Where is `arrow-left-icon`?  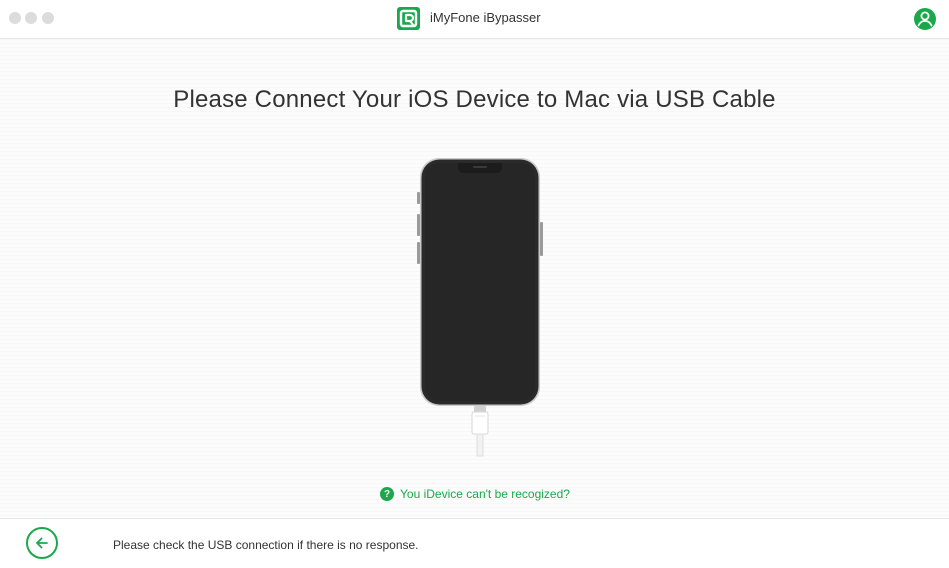 arrow-left-icon is located at coordinates (42, 543).